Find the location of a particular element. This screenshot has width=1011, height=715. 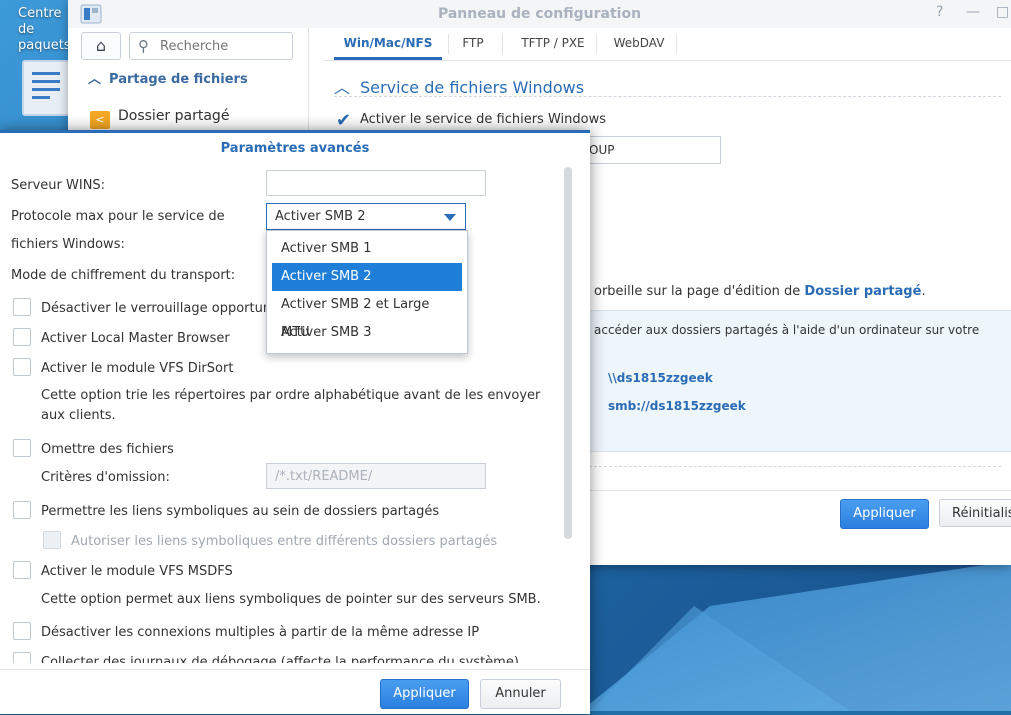

enable-smb-label: Activer le service de fichiers Windows is located at coordinates (483, 119).